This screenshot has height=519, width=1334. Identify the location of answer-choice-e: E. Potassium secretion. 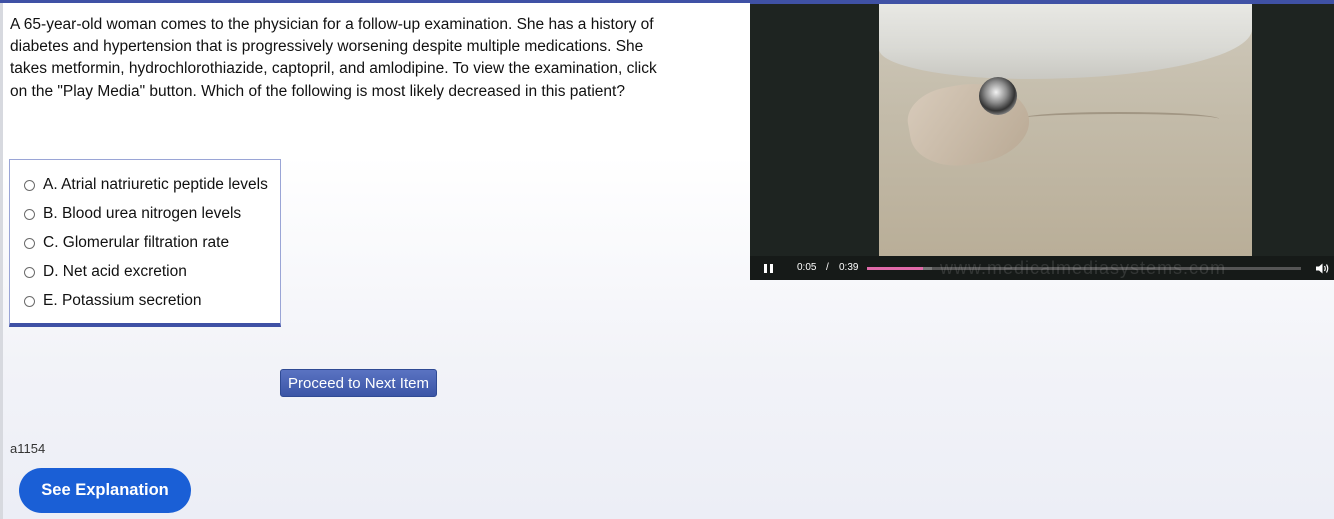
(113, 301).